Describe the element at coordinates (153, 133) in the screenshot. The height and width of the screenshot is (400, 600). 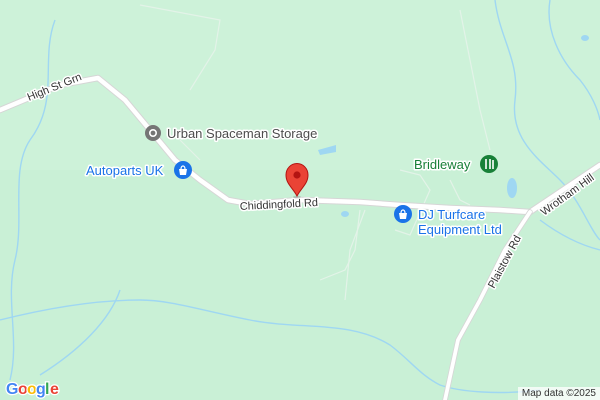
I see `storage-icon` at that location.